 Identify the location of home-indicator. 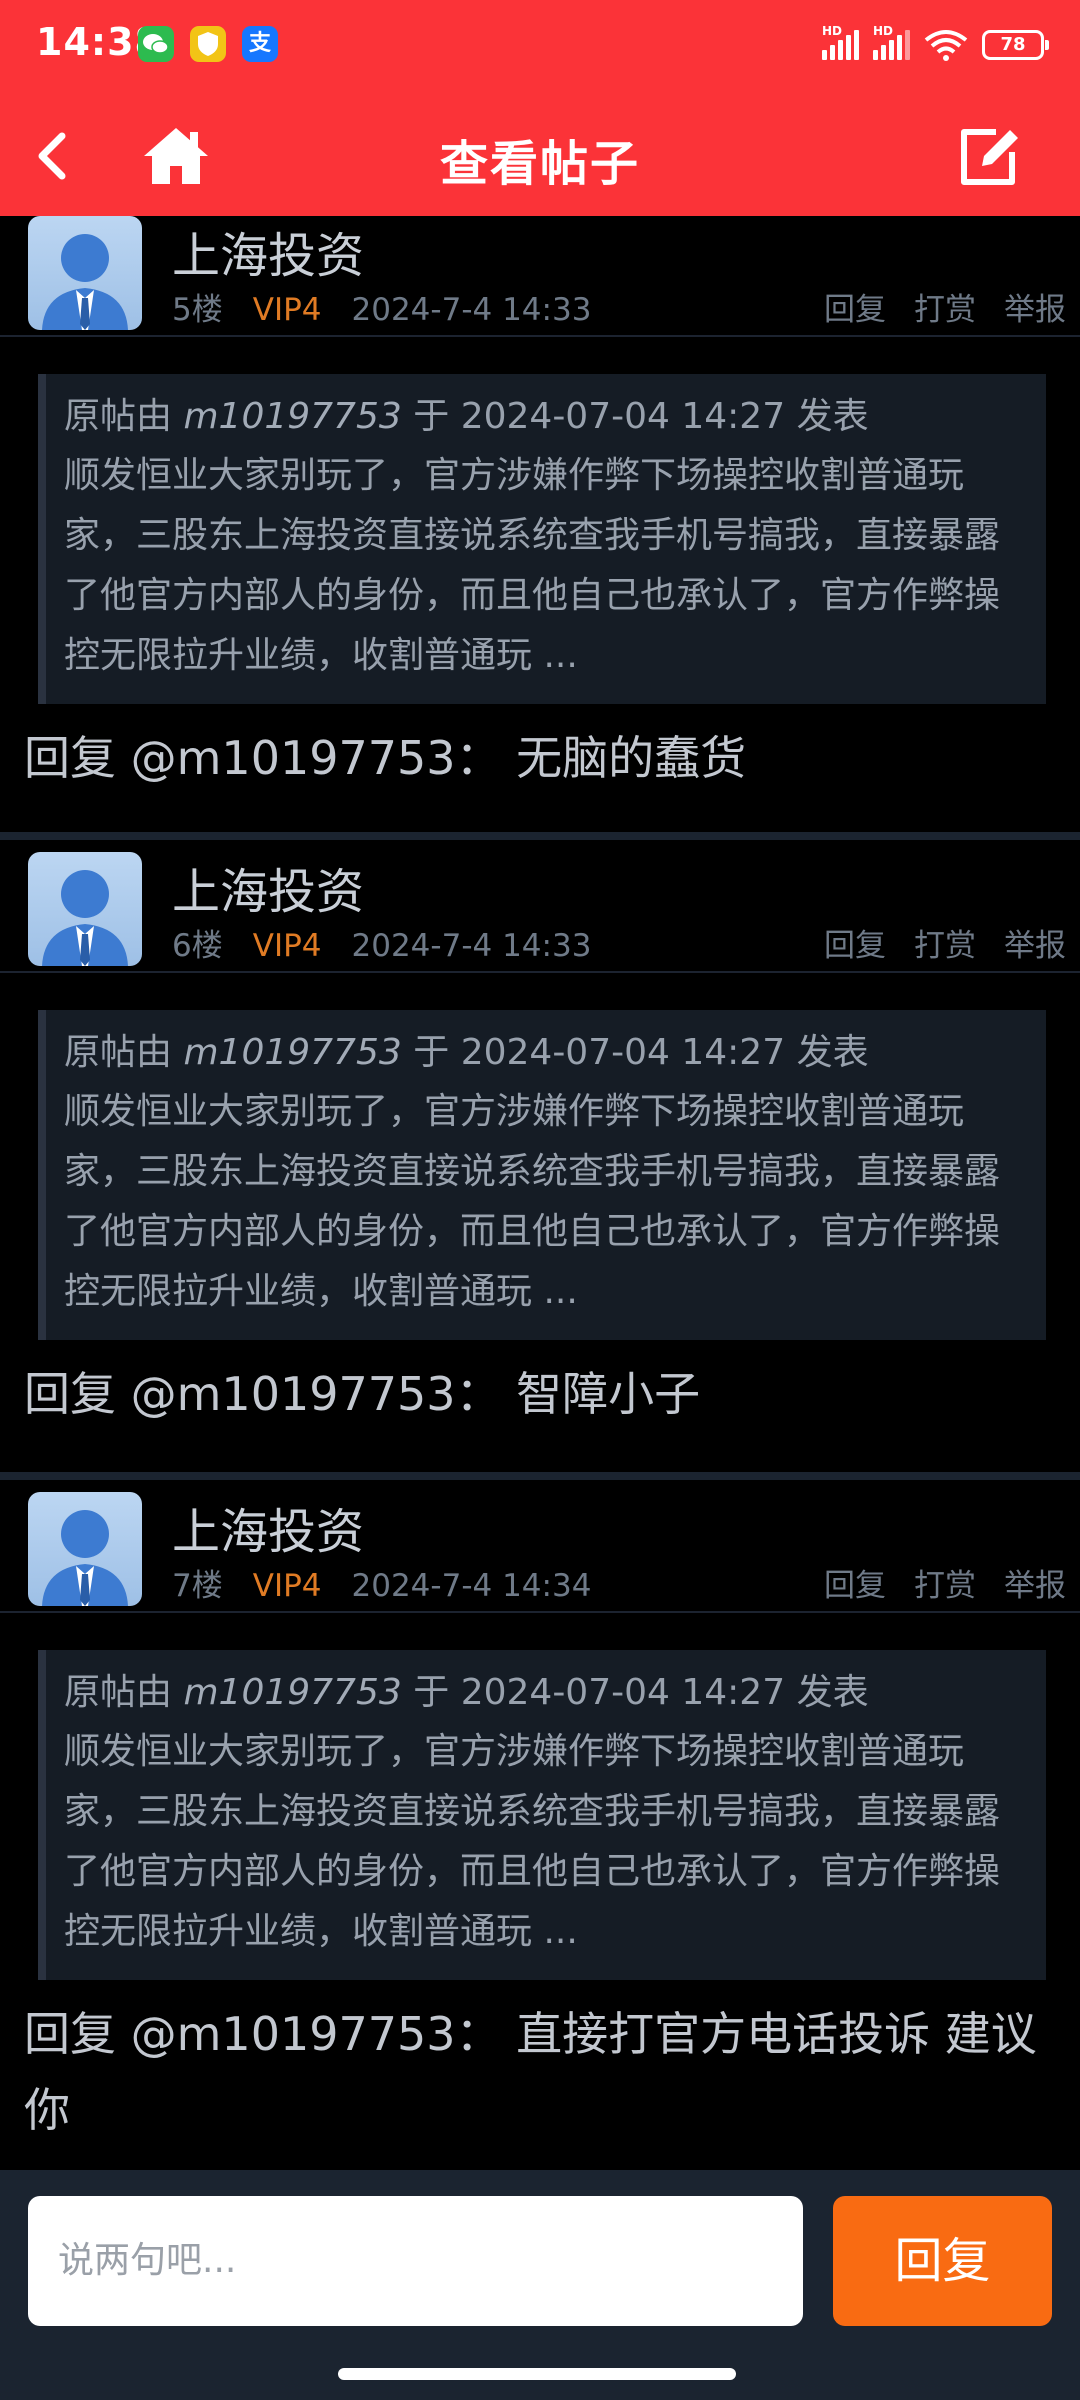
(537, 2374).